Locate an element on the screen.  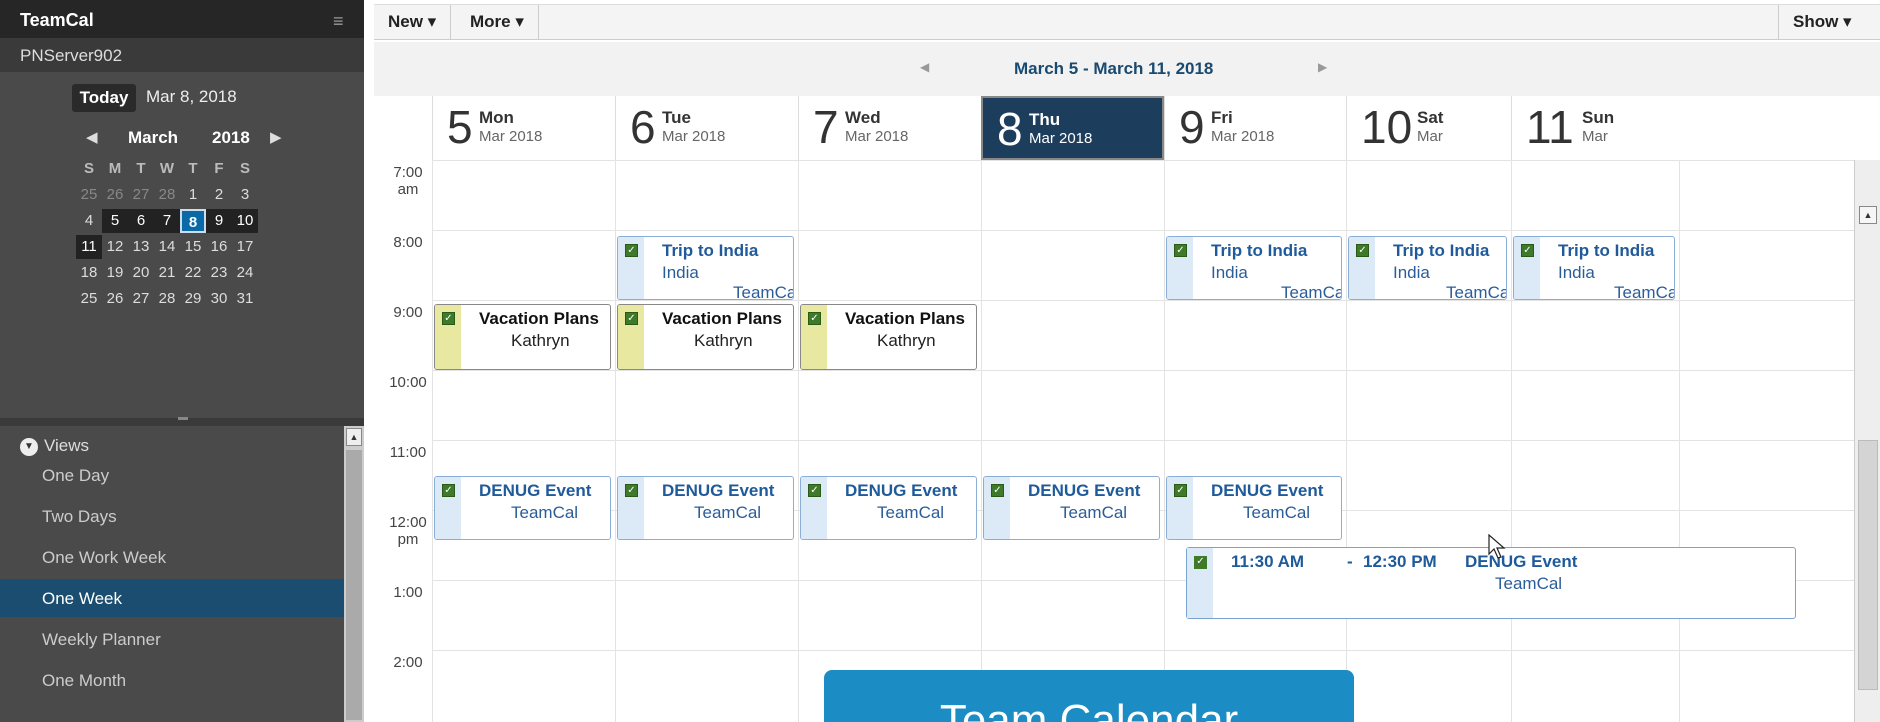
mini-day: 5 is located at coordinates (115, 221).